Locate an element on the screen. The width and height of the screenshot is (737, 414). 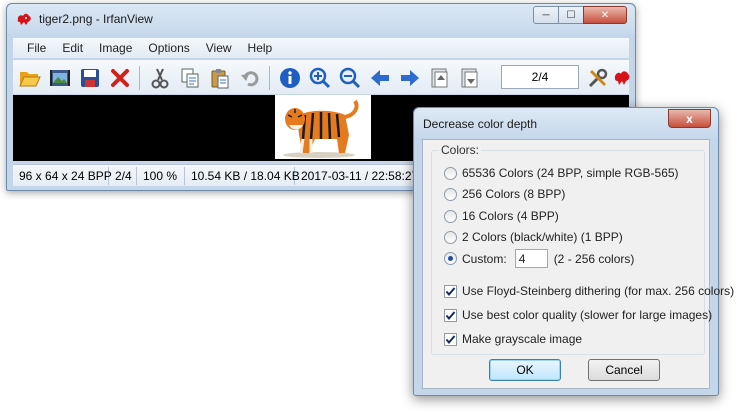
radio-16-colors: 16 Colors (4 BPP) is located at coordinates (501, 216).